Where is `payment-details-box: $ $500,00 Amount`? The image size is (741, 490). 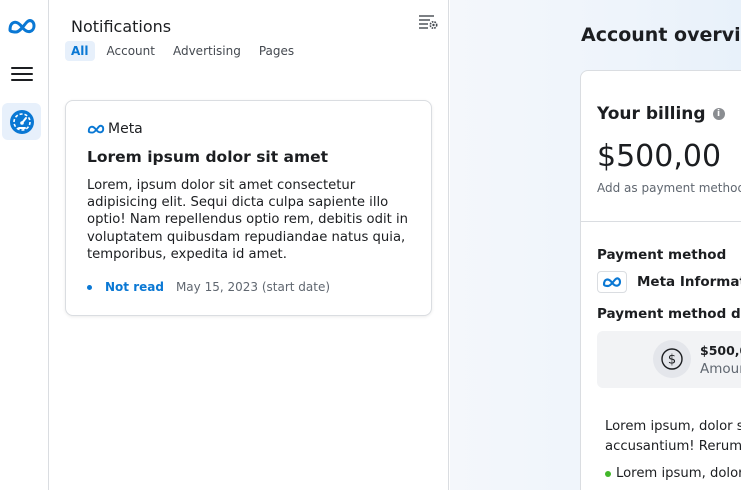 payment-details-box: $ $500,00 Amount is located at coordinates (669, 359).